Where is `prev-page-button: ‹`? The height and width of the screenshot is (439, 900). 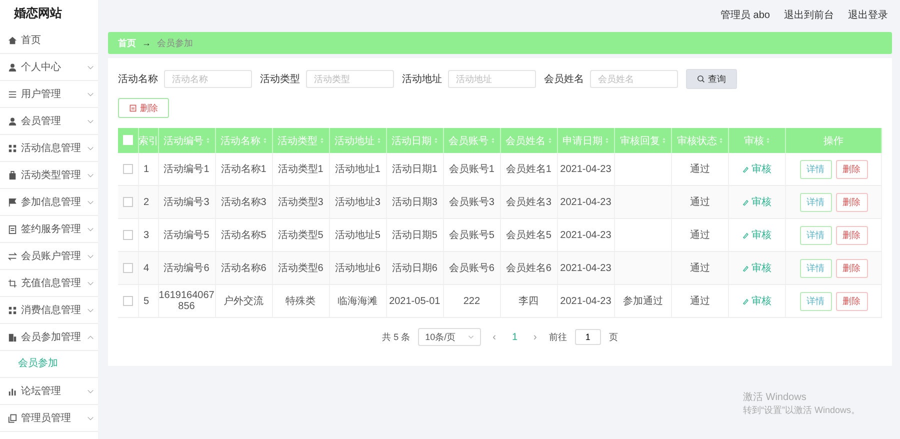 prev-page-button: ‹ is located at coordinates (494, 337).